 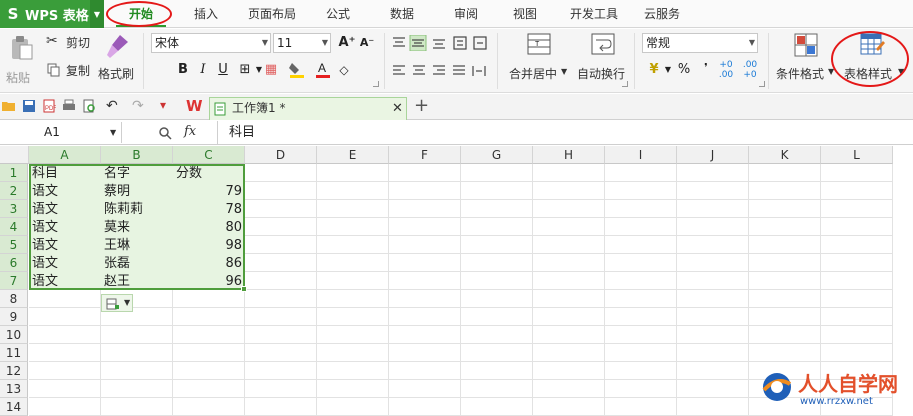 I want to click on row-header: 13, so click(x=14, y=389).